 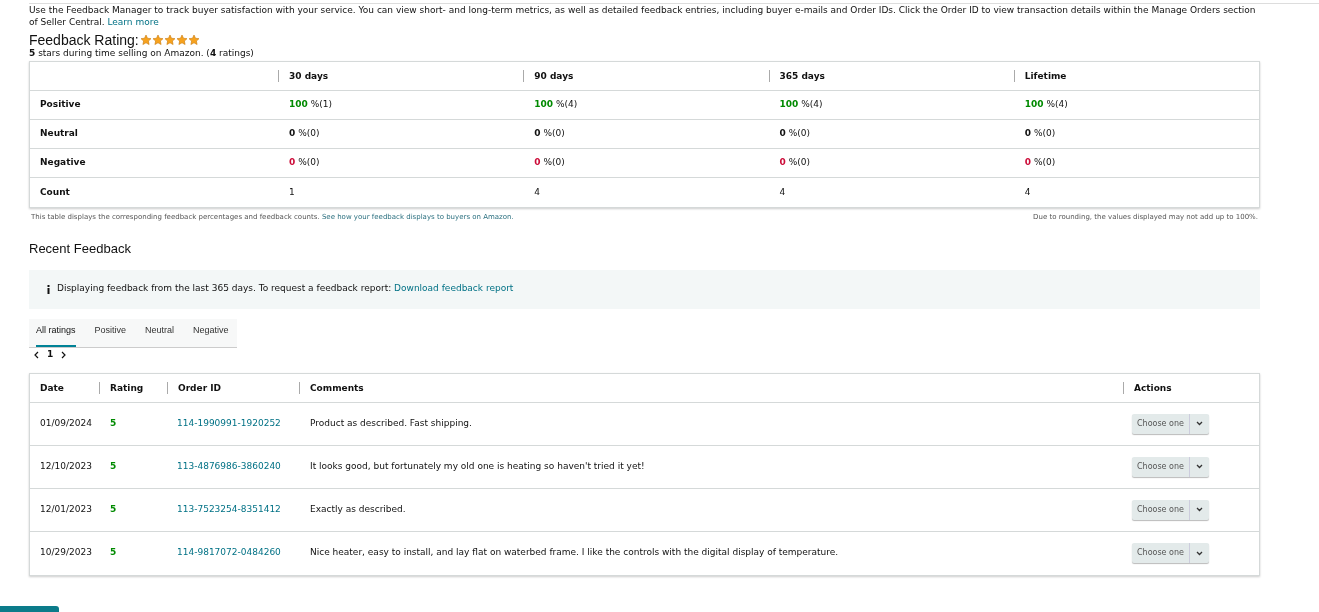 What do you see at coordinates (66, 423) in the screenshot?
I see `date-cell-text: 01/09/2024` at bounding box center [66, 423].